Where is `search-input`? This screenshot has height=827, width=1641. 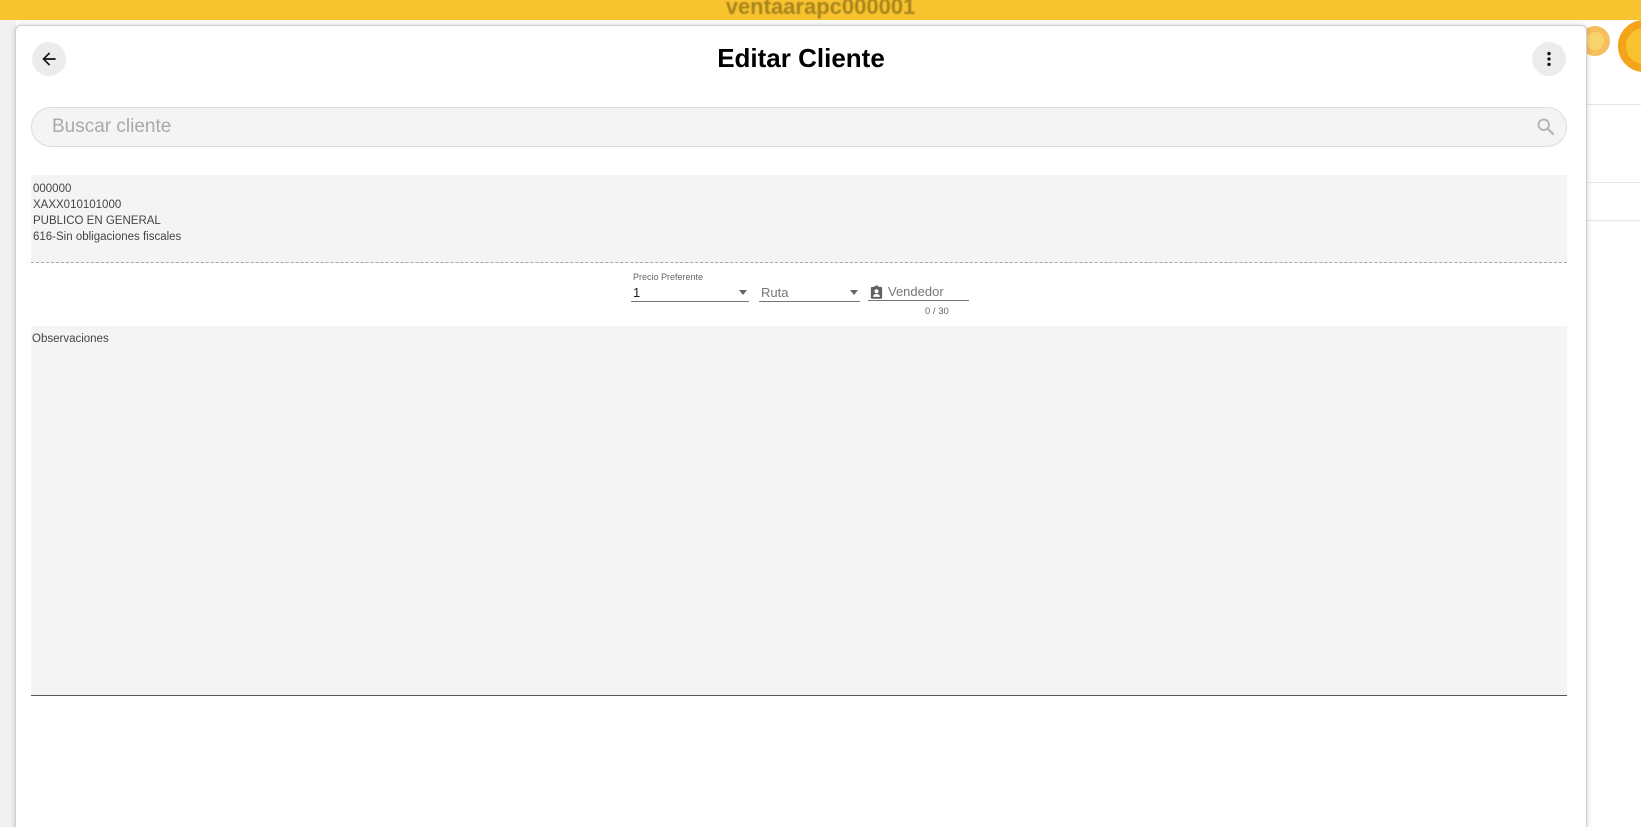
search-input is located at coordinates (787, 127).